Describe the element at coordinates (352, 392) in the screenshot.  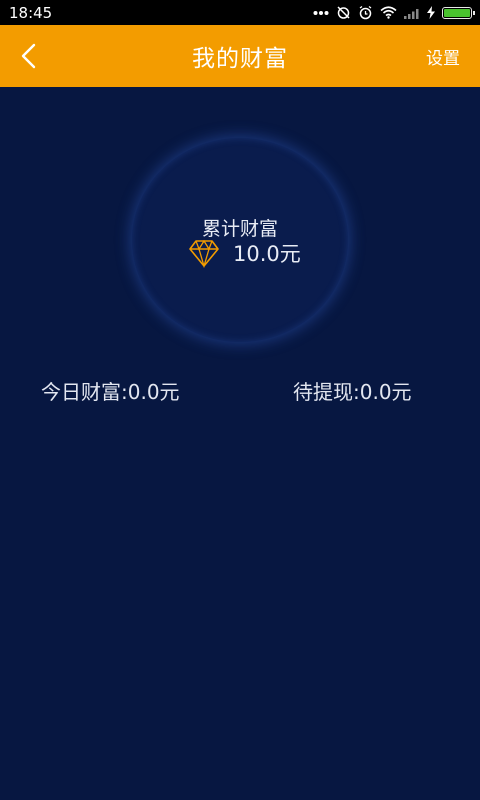
I see `pending-withdrawal: 待提现:0.0元` at that location.